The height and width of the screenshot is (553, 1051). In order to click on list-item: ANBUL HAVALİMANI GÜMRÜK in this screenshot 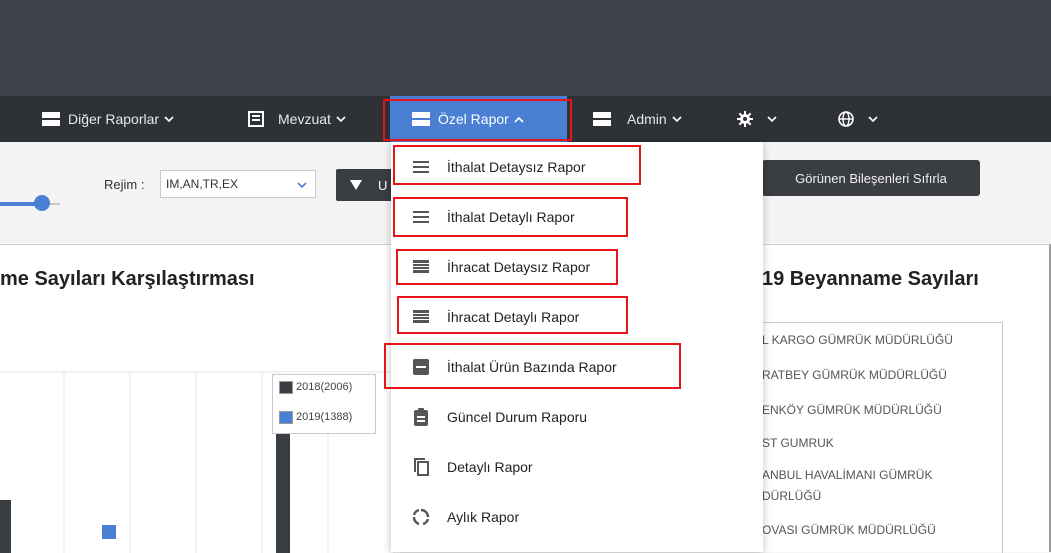, I will do `click(847, 475)`.